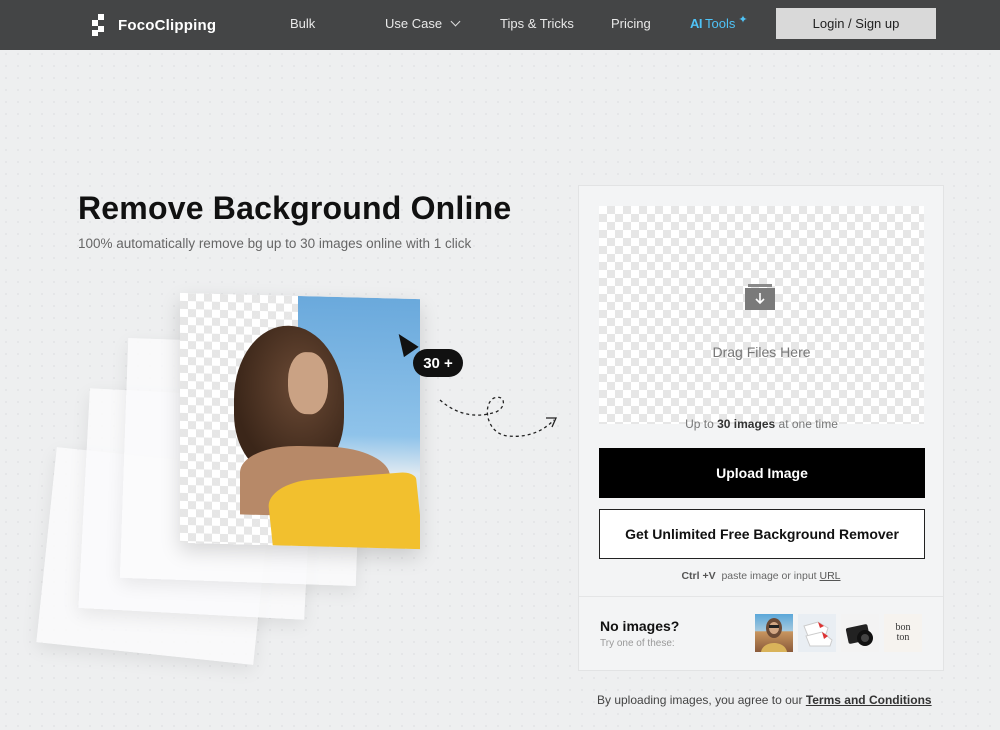 The height and width of the screenshot is (730, 1000). What do you see at coordinates (696, 23) in the screenshot?
I see `ai-tools-prefix: AI` at bounding box center [696, 23].